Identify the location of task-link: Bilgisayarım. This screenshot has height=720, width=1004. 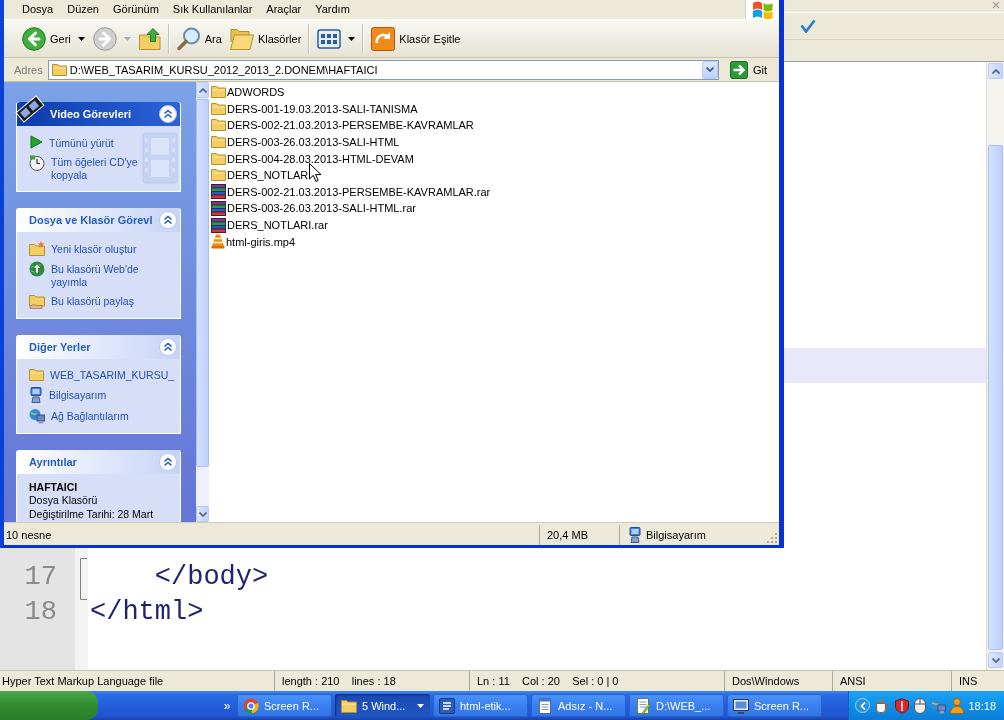
(68, 395).